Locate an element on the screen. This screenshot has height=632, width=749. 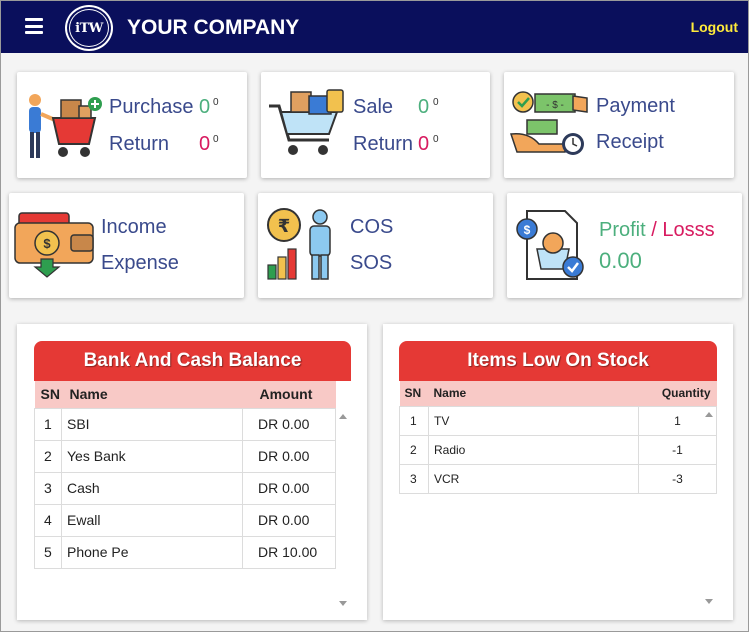
sale-value: 0 is located at coordinates (424, 107).